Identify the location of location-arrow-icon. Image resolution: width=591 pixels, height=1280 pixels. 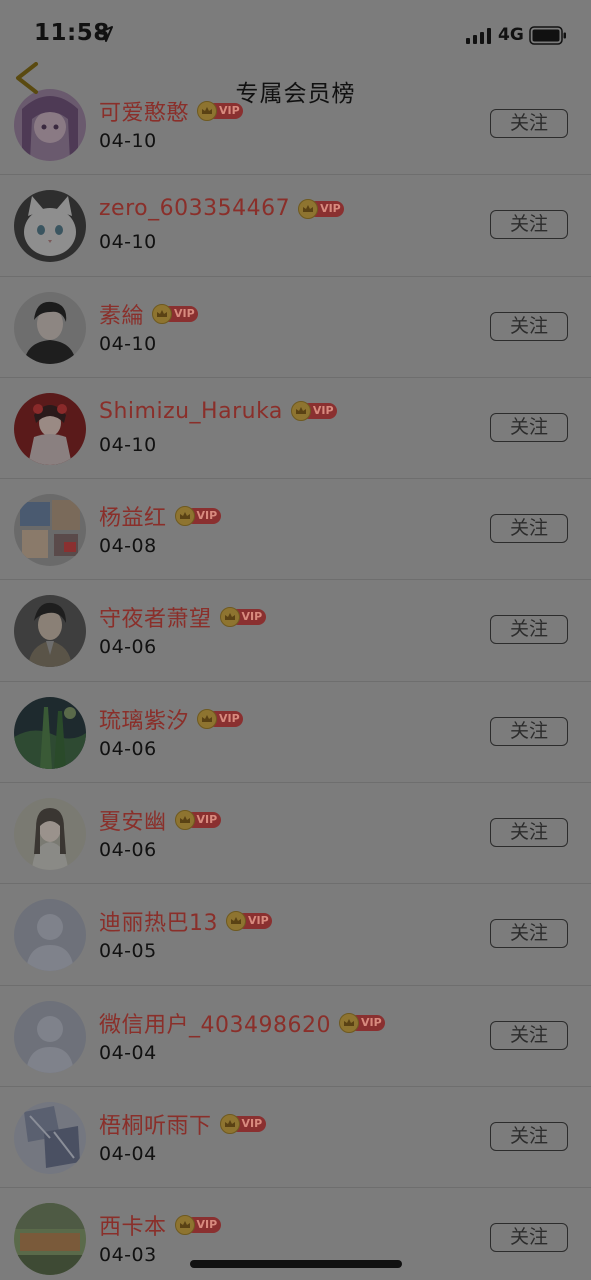
(105, 34).